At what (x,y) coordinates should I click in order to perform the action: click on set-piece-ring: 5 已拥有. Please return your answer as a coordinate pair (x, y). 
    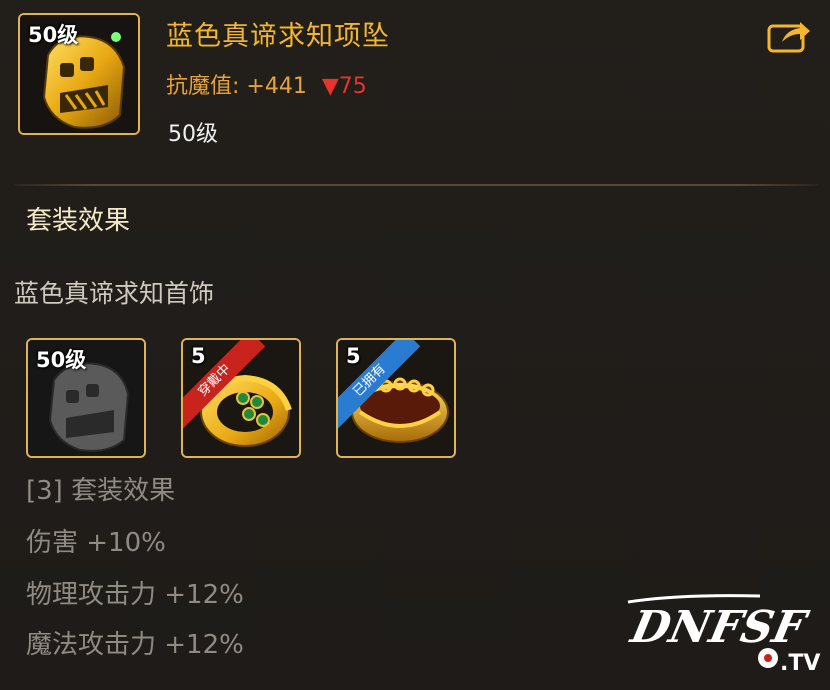
    Looking at the image, I should click on (396, 398).